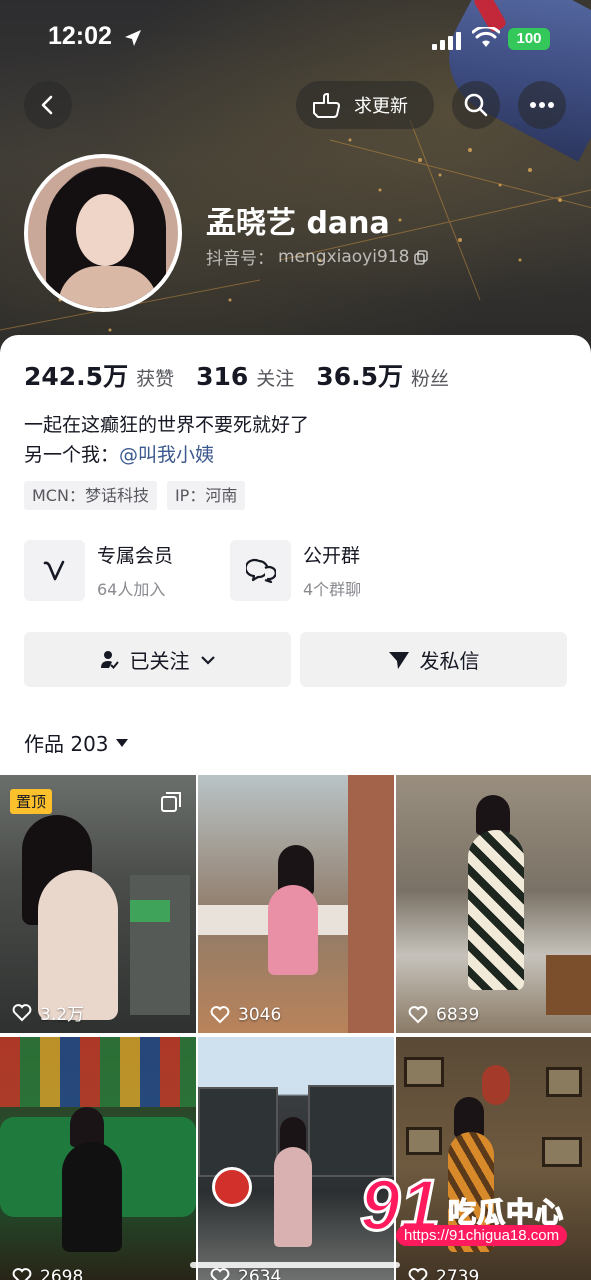 This screenshot has height=1280, width=591. Describe the element at coordinates (458, 1015) in the screenshot. I see `video-likes-count: 6839` at that location.